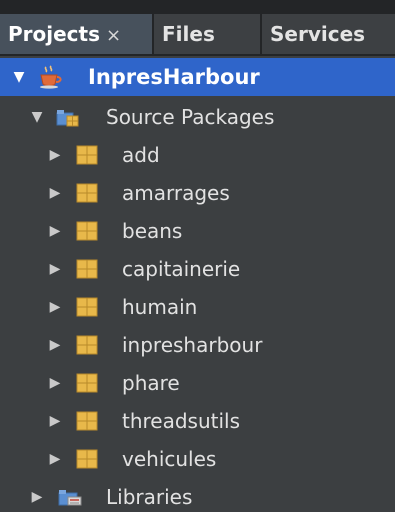 The width and height of the screenshot is (395, 512). I want to click on tab-services: Services, so click(328, 34).